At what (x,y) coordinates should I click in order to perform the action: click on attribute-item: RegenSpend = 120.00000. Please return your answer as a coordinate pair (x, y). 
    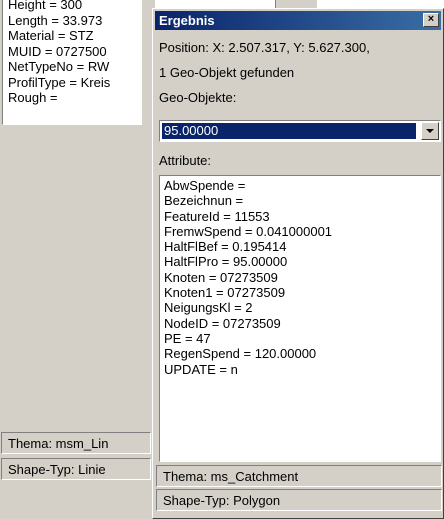
    Looking at the image, I should click on (302, 353).